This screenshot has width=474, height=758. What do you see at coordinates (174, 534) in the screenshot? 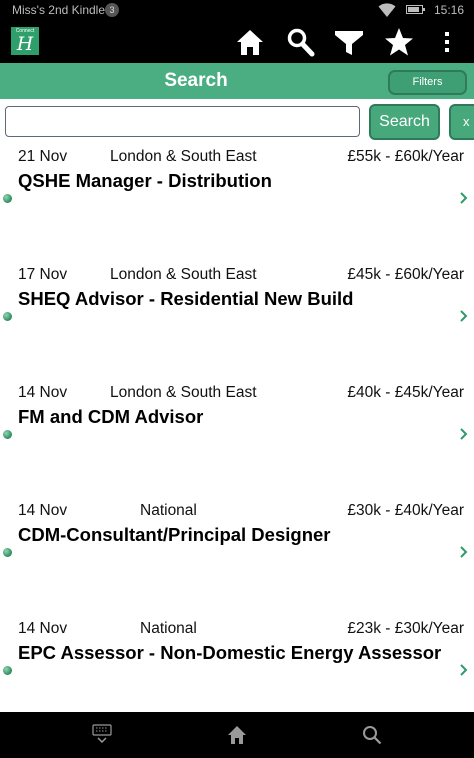
I see `job-title: CDM-Consultant/Principal Designer` at bounding box center [174, 534].